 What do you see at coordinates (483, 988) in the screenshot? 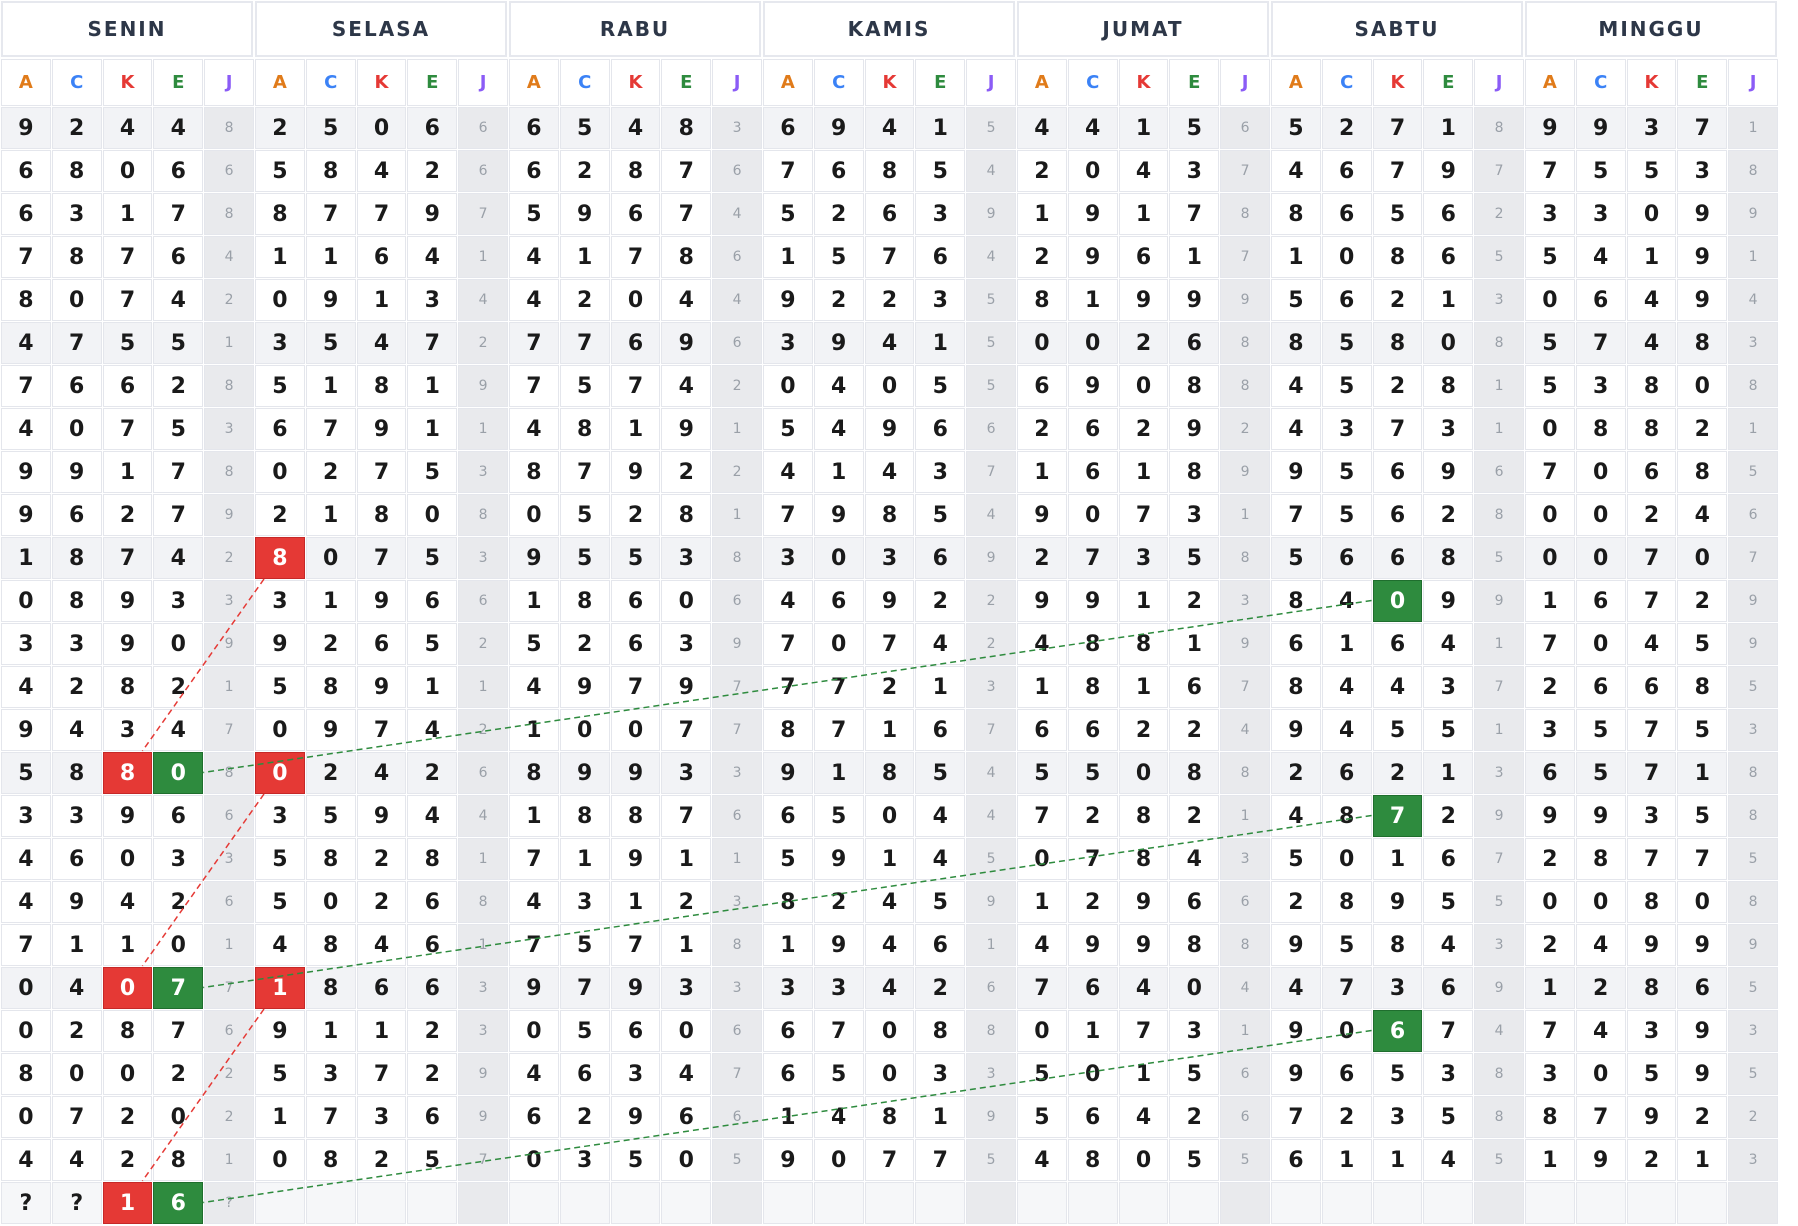
I see `j-cell: 3` at bounding box center [483, 988].